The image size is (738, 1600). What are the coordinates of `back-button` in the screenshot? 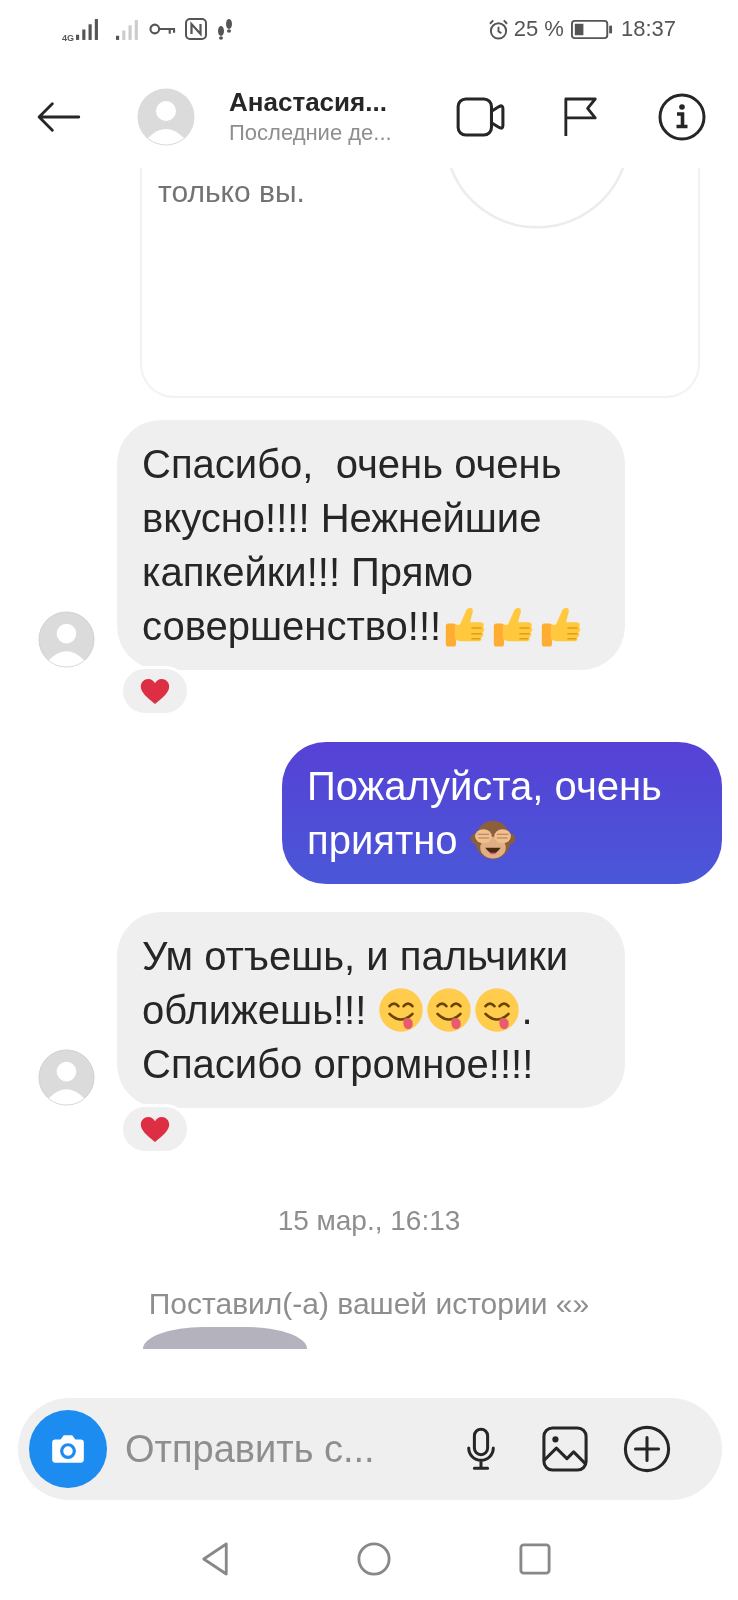 It's located at (58, 117).